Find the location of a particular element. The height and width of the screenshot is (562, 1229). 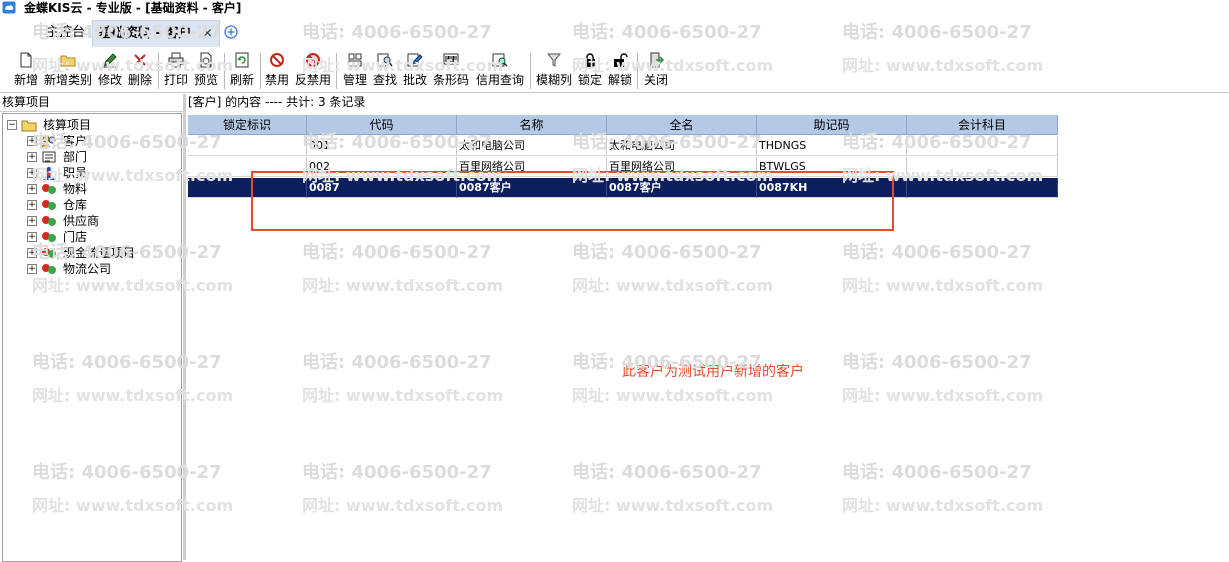

table-row: 001 太和电脑公司 太和电脑公司 THDNGS is located at coordinates (623, 146).